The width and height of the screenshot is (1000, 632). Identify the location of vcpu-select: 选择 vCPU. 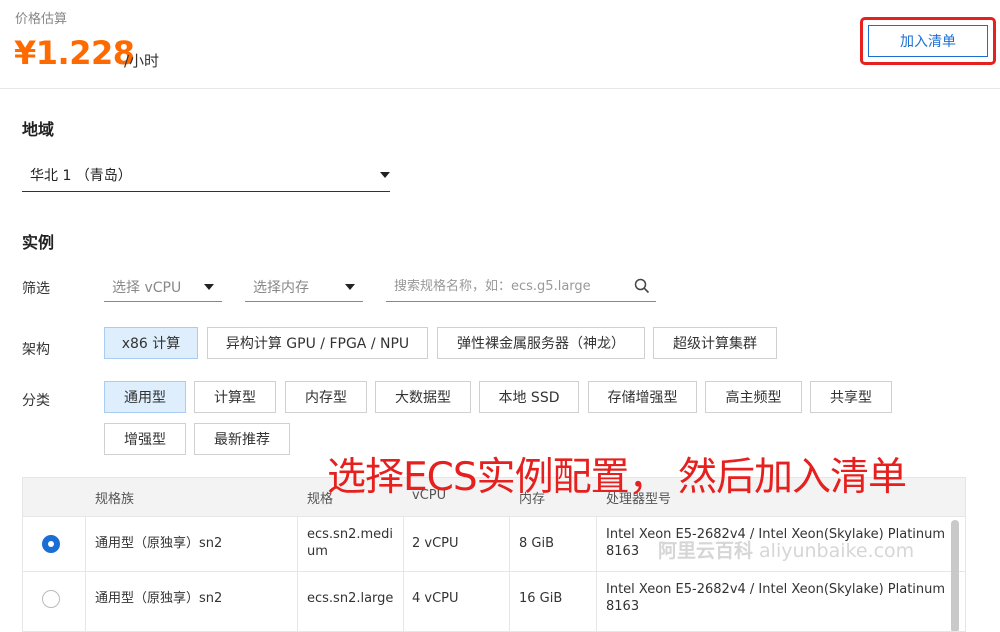
(163, 287).